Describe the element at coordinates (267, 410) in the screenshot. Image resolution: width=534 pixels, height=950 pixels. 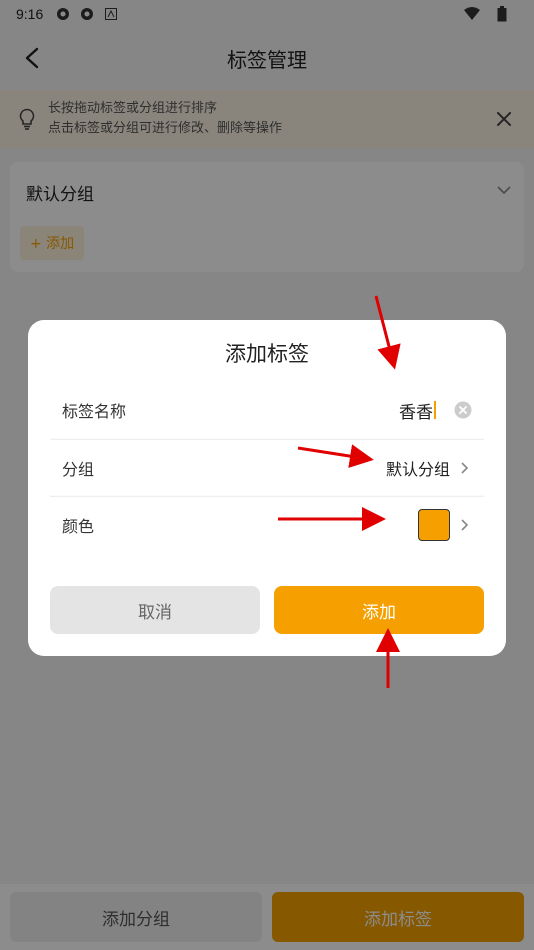
I see `label-name-row: 标签名称` at that location.